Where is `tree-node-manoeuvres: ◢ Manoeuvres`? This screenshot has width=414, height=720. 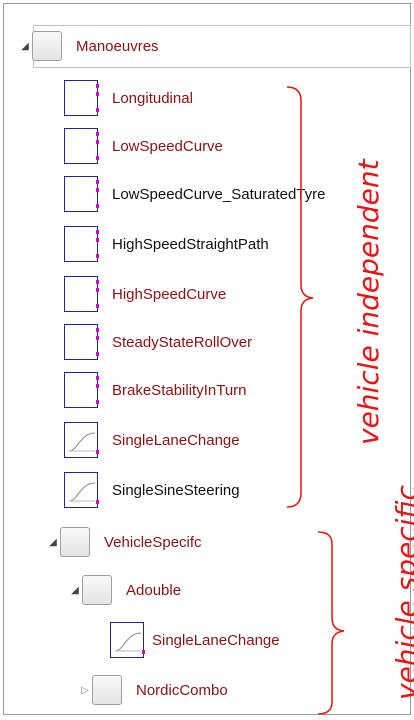
tree-node-manoeuvres: ◢ Manoeuvres is located at coordinates (88, 46).